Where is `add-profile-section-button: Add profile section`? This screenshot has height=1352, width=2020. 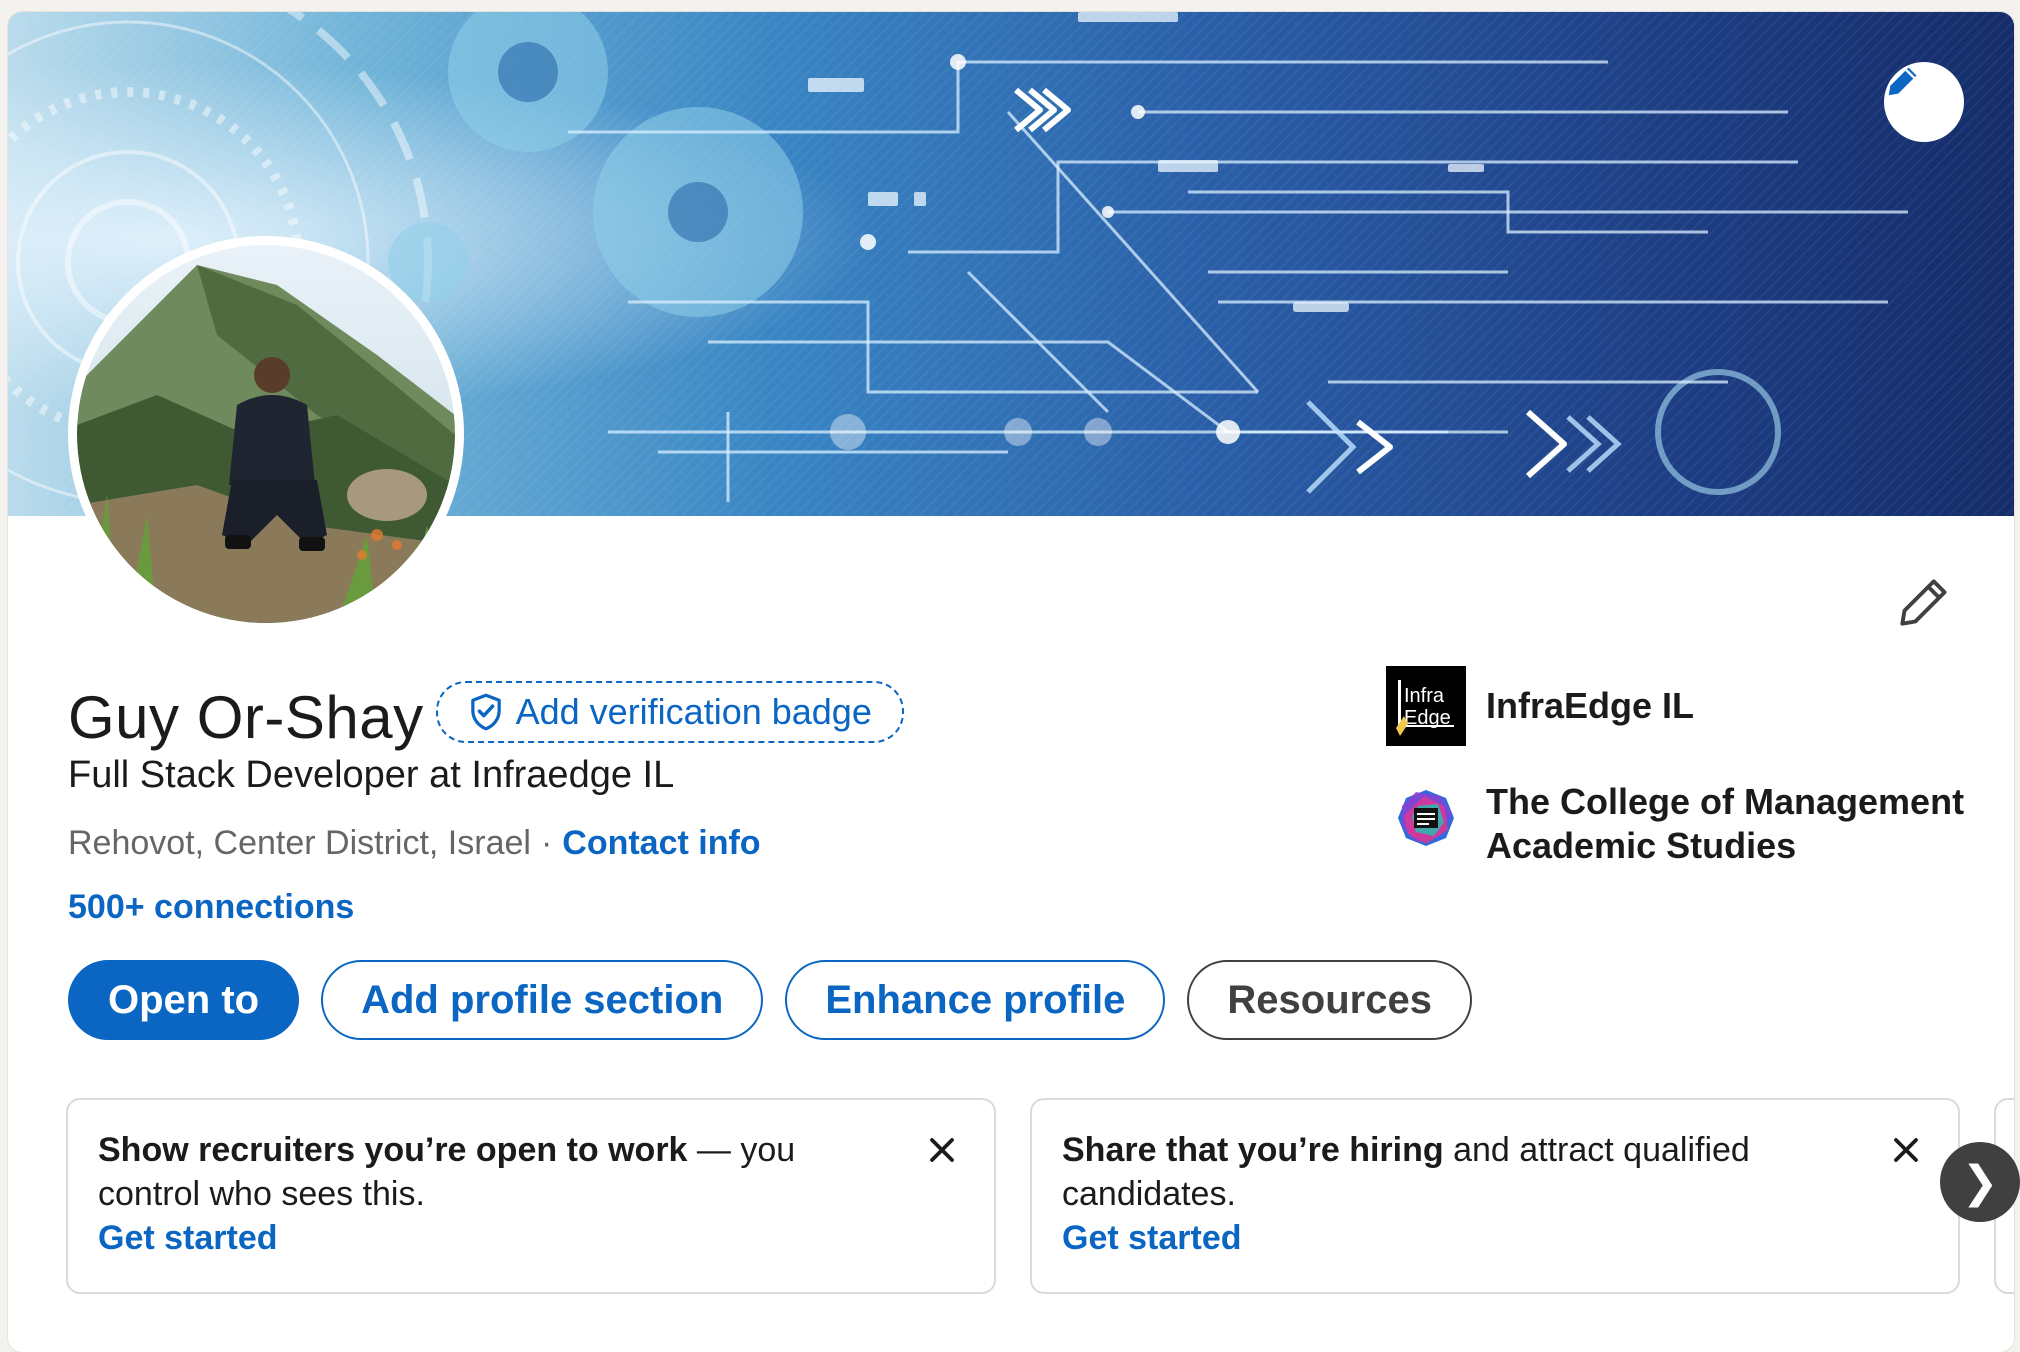 add-profile-section-button: Add profile section is located at coordinates (542, 1000).